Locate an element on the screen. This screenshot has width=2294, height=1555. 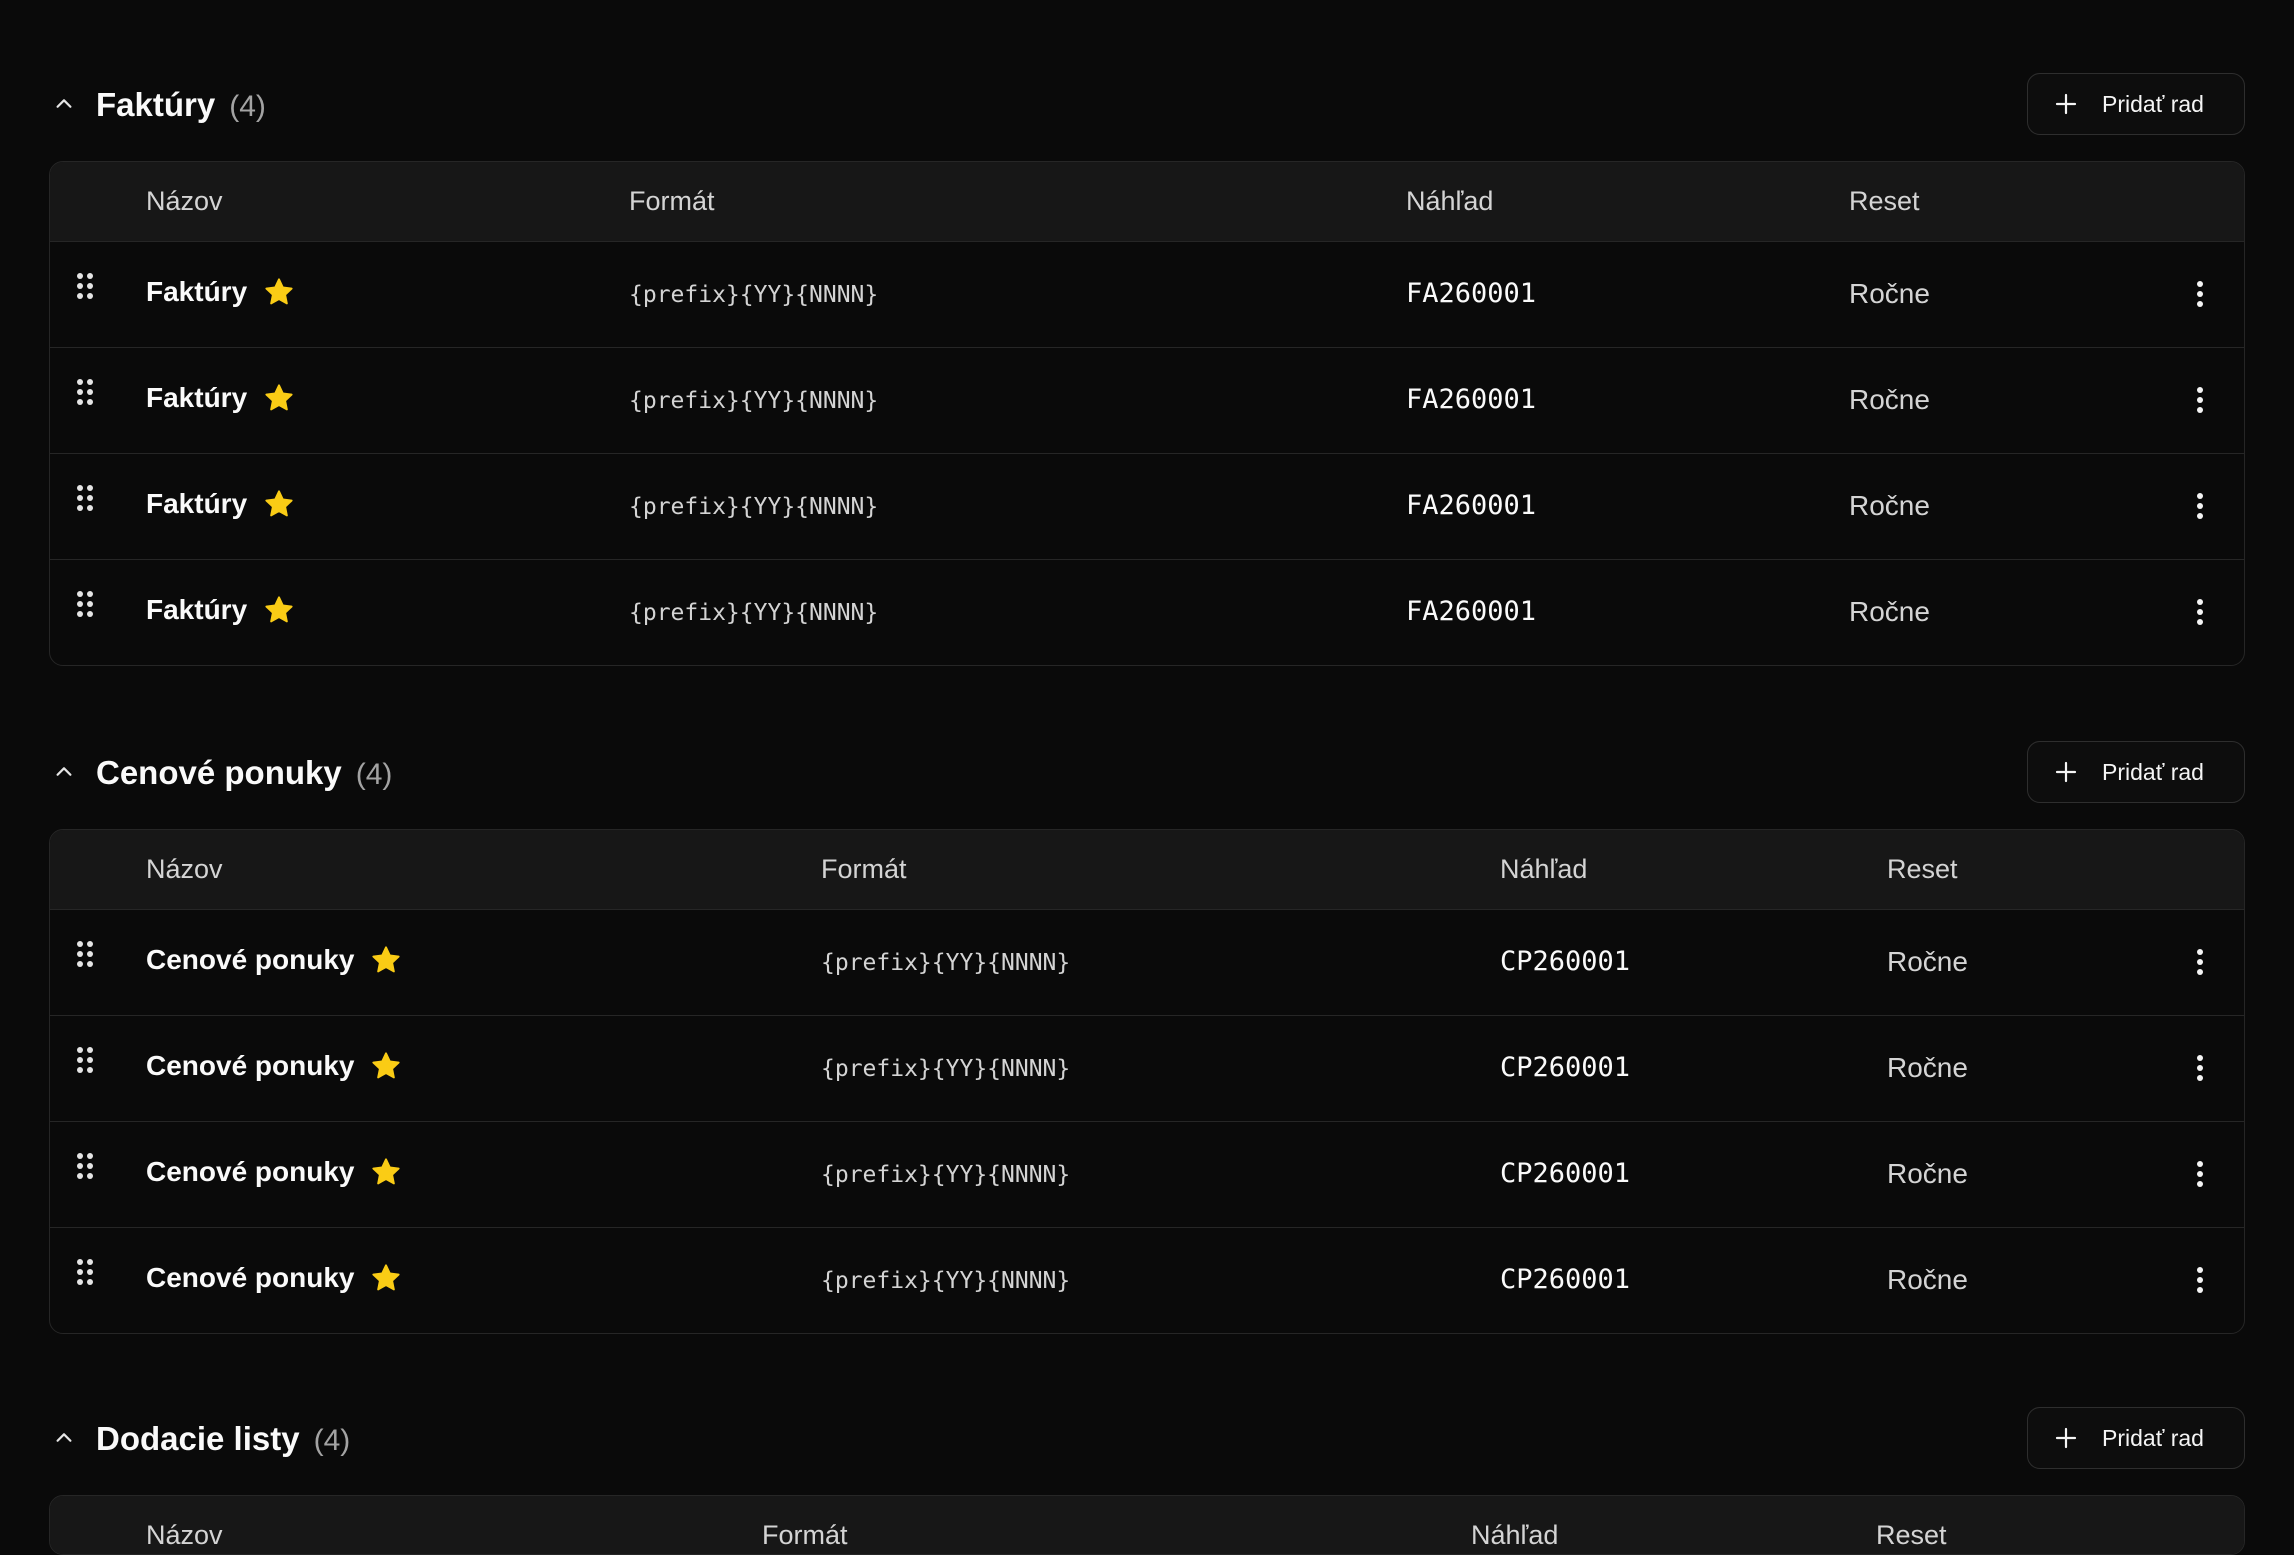
section-header: Cenové ponuky (4) Pridať rad is located at coordinates (1147, 773).